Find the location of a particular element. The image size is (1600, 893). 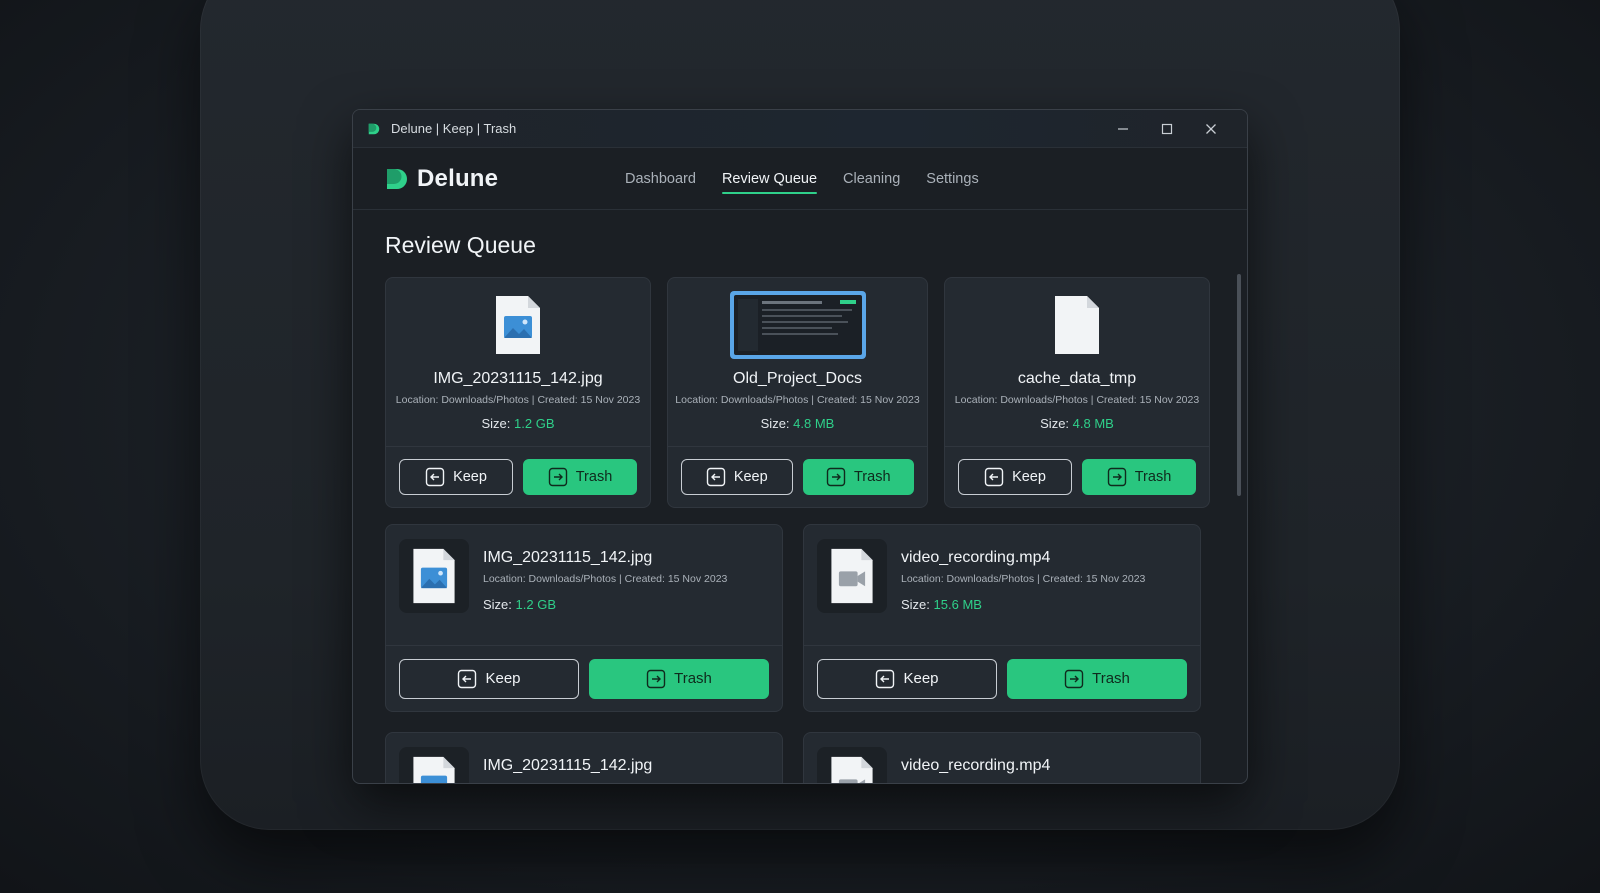

file-card-wide: IMG_20231115_142.jpg is located at coordinates (584, 757).